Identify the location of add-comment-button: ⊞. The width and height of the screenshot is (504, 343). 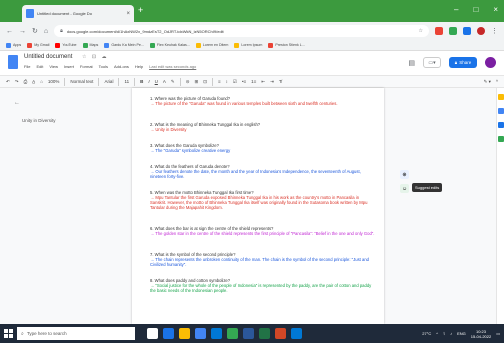
(196, 82).